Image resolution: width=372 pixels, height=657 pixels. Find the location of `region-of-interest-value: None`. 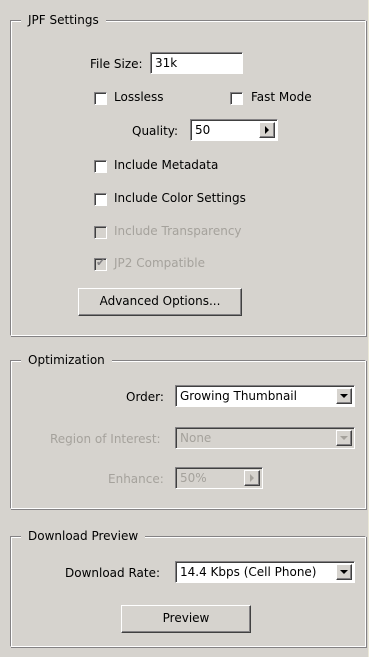

region-of-interest-value: None is located at coordinates (196, 438).